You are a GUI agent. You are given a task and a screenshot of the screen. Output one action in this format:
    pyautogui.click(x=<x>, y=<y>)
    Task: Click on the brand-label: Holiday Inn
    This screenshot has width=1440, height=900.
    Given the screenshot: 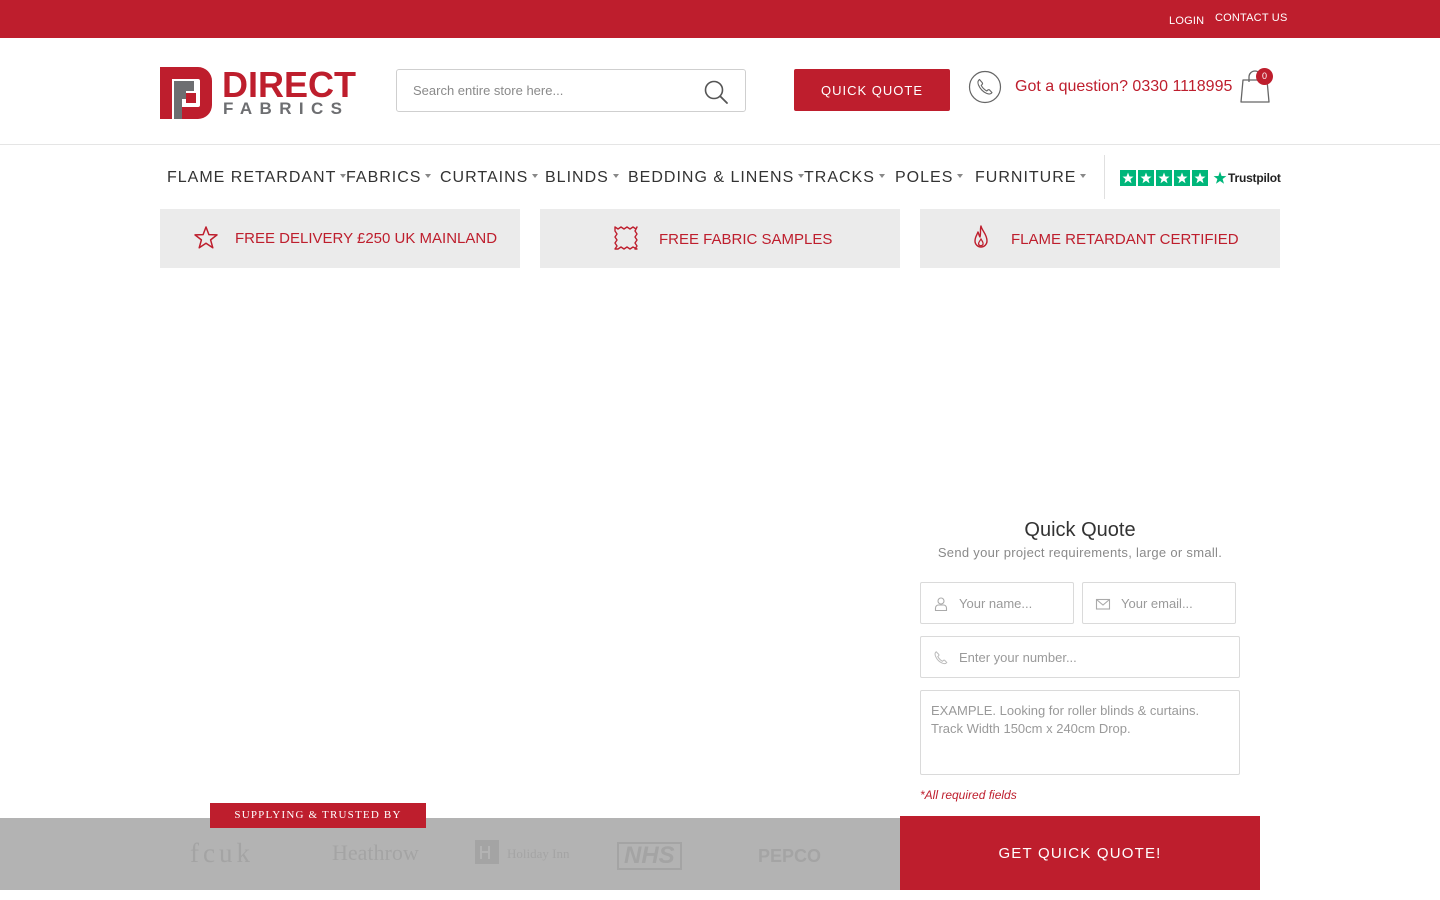 What is the action you would take?
    pyautogui.click(x=538, y=853)
    